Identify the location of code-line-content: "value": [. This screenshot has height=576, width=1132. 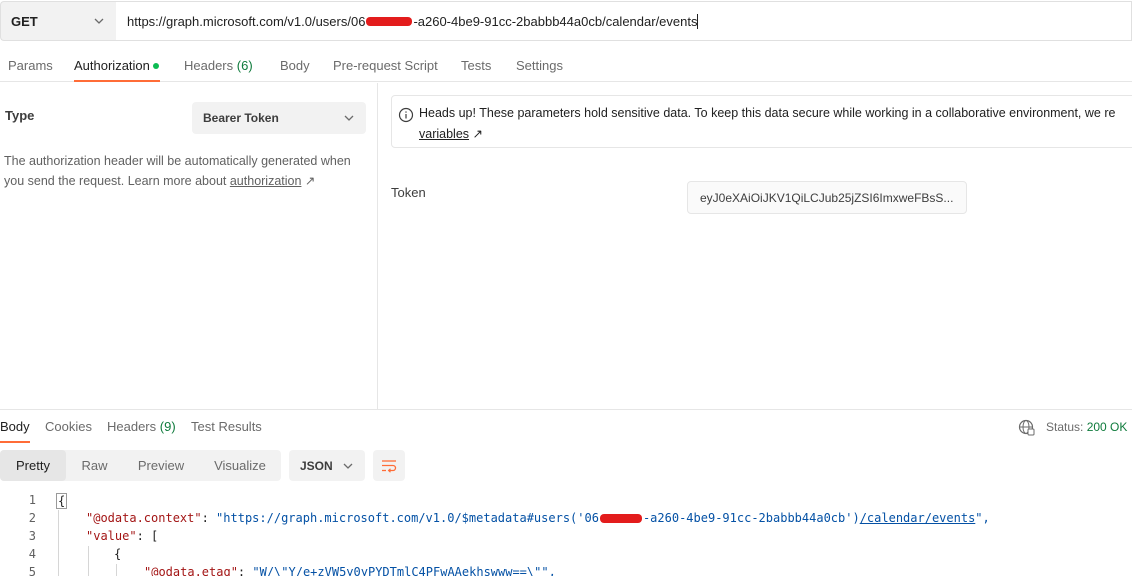
(122, 536).